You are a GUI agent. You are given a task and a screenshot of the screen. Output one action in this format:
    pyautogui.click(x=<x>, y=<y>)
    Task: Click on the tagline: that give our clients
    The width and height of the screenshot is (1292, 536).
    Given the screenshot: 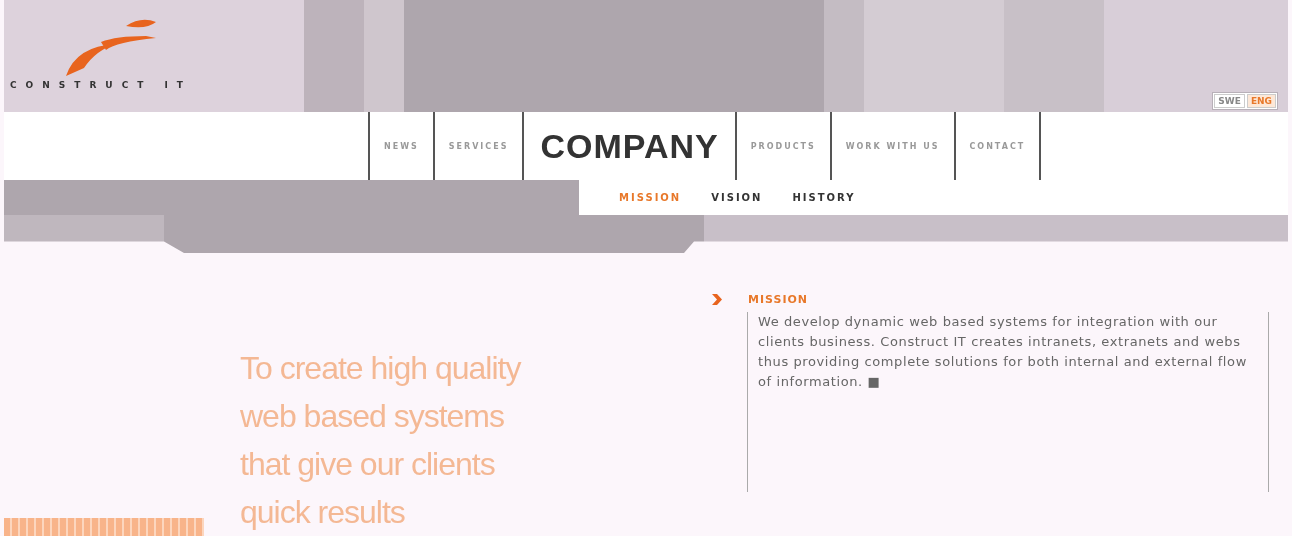 What is the action you would take?
    pyautogui.click(x=368, y=464)
    